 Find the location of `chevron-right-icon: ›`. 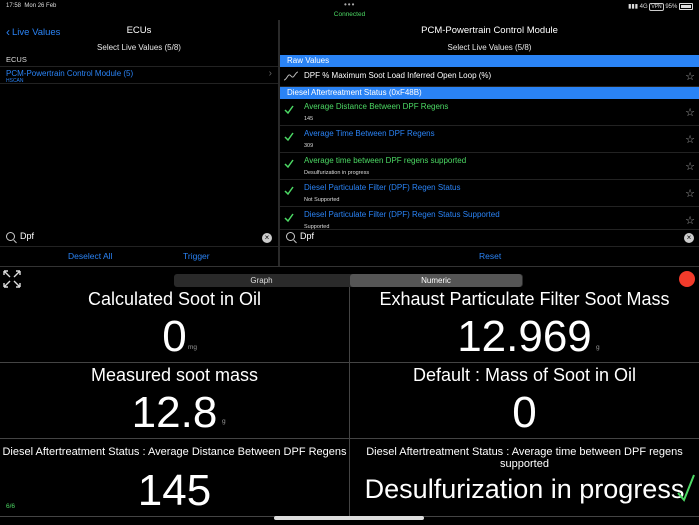

chevron-right-icon: › is located at coordinates (270, 73).